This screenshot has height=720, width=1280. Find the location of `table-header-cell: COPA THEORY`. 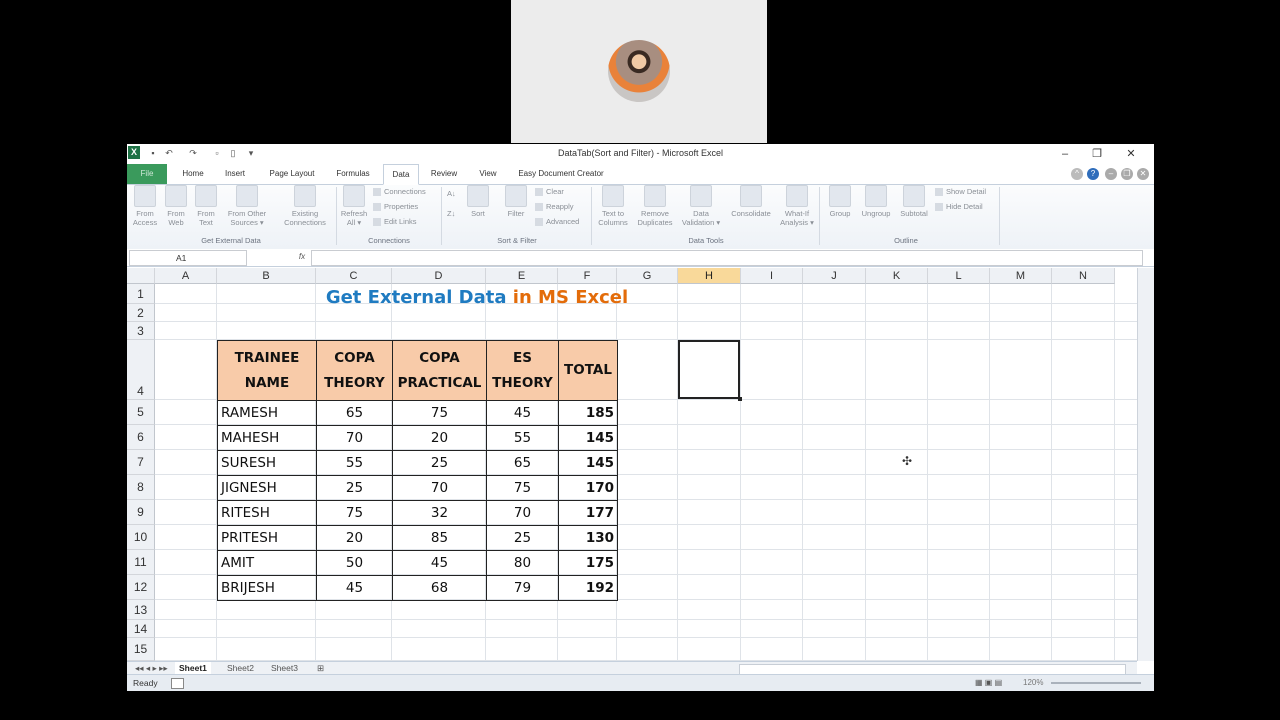

table-header-cell: COPA THEORY is located at coordinates (354, 370).